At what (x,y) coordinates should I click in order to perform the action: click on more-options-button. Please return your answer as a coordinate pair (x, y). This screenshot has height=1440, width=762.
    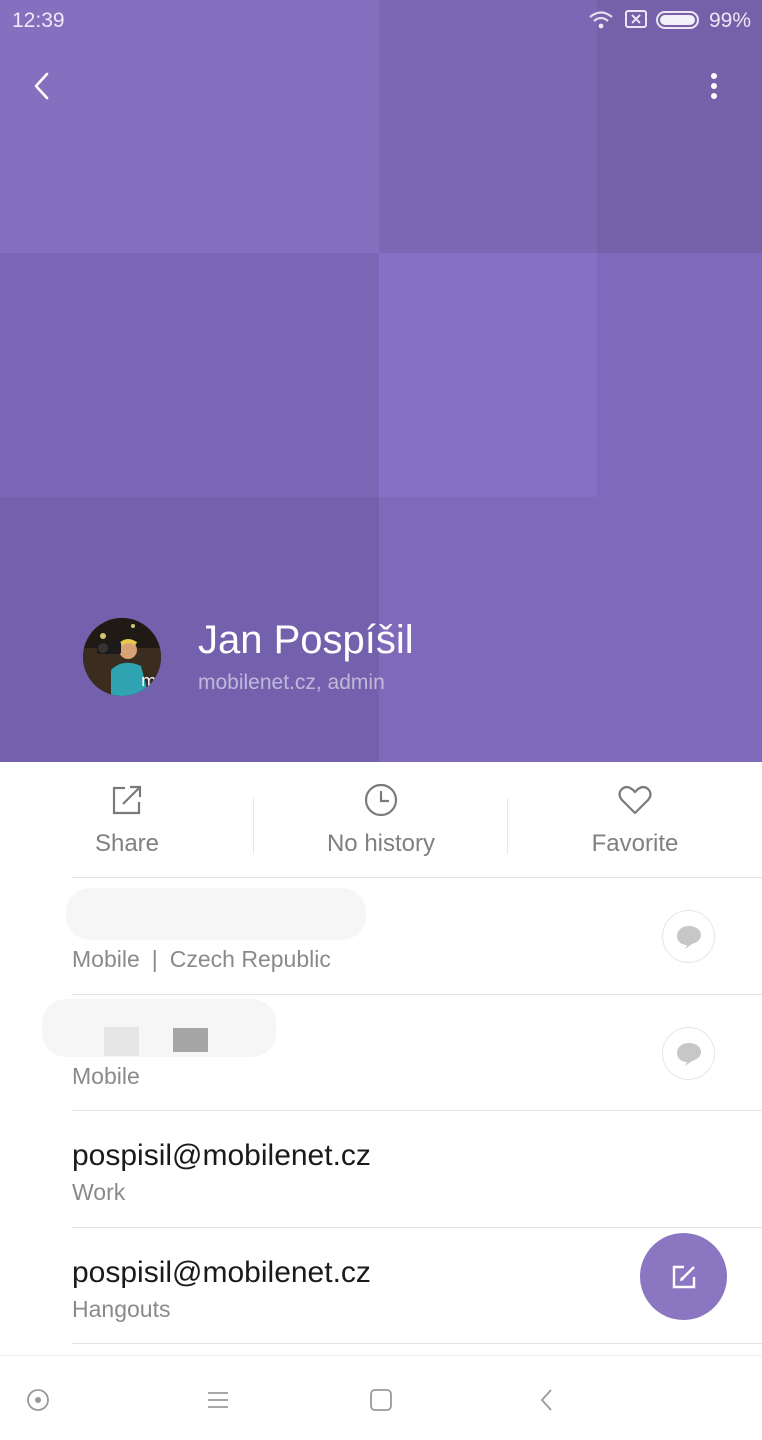
    Looking at the image, I should click on (714, 86).